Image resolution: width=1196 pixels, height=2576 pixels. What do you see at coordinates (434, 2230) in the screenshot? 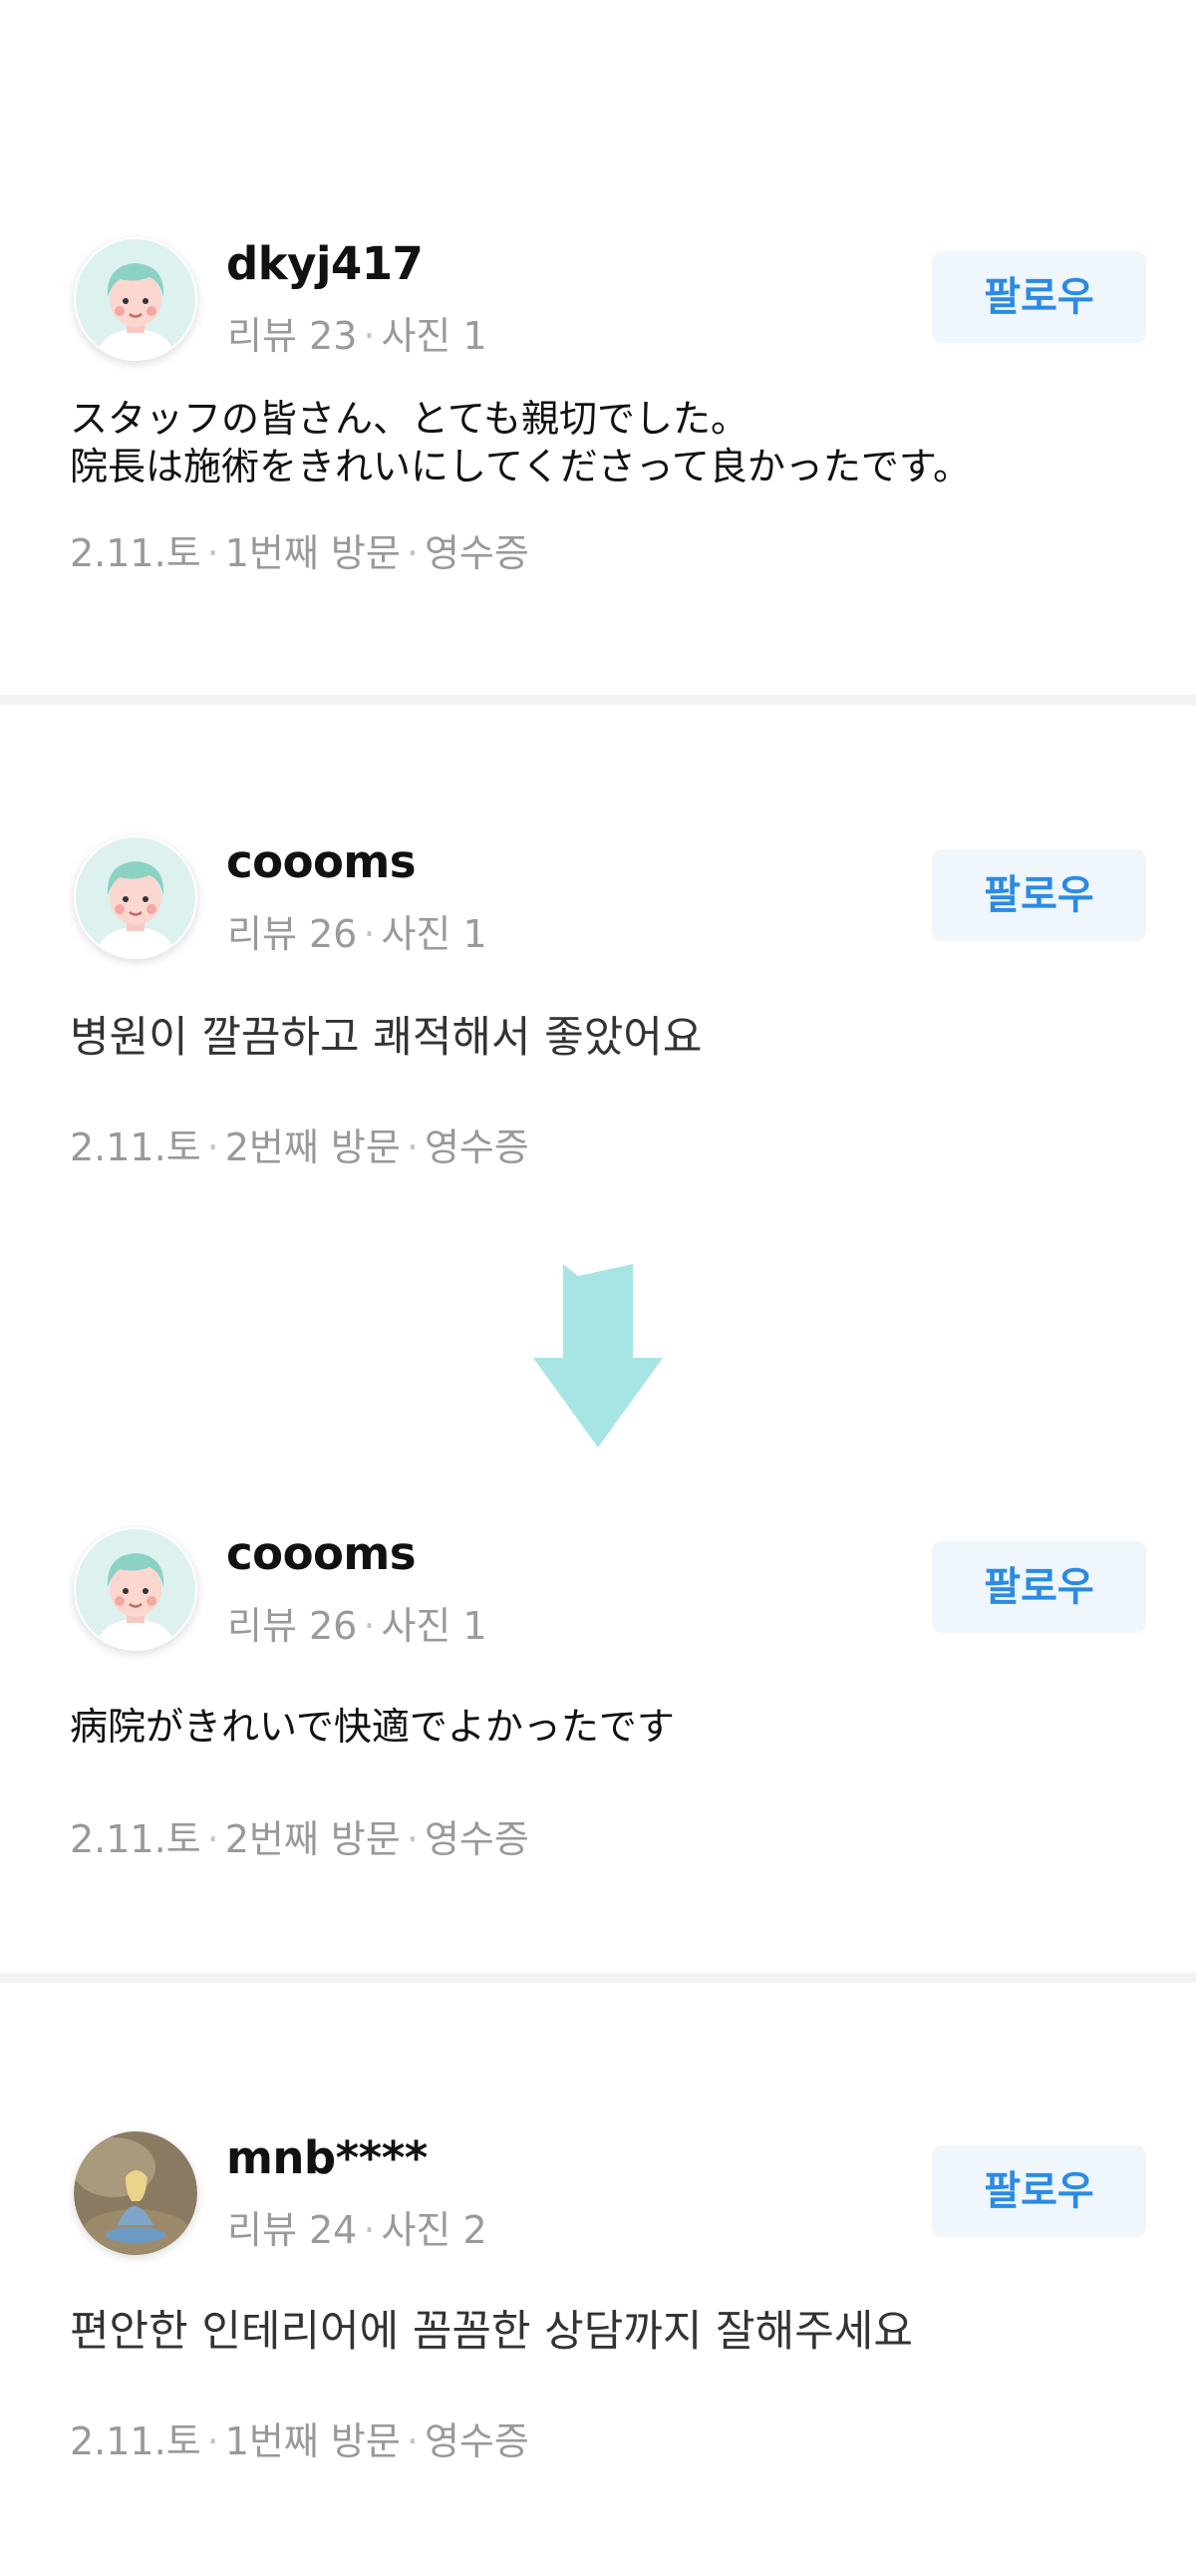
I see `photo-count: 사진 2` at bounding box center [434, 2230].